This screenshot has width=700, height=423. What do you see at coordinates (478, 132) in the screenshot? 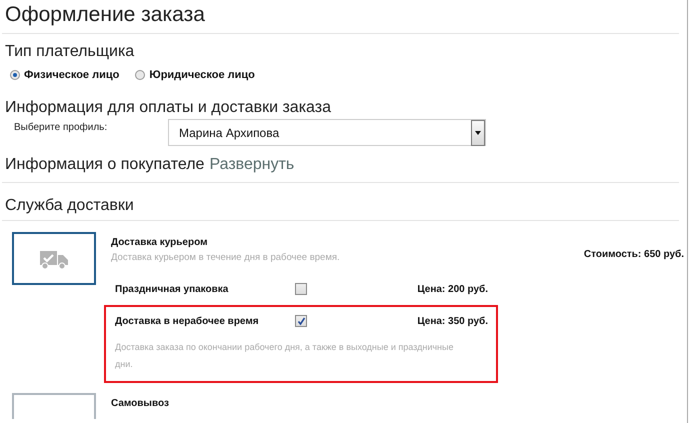
I see `dropdown-arrow-icon` at bounding box center [478, 132].